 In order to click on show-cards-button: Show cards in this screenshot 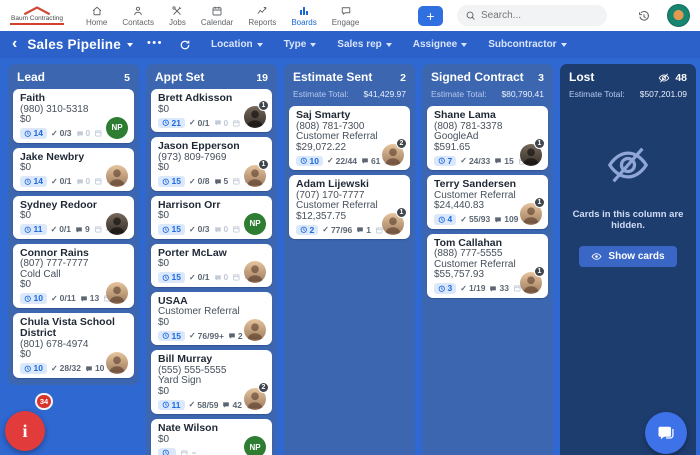, I will do `click(628, 256)`.